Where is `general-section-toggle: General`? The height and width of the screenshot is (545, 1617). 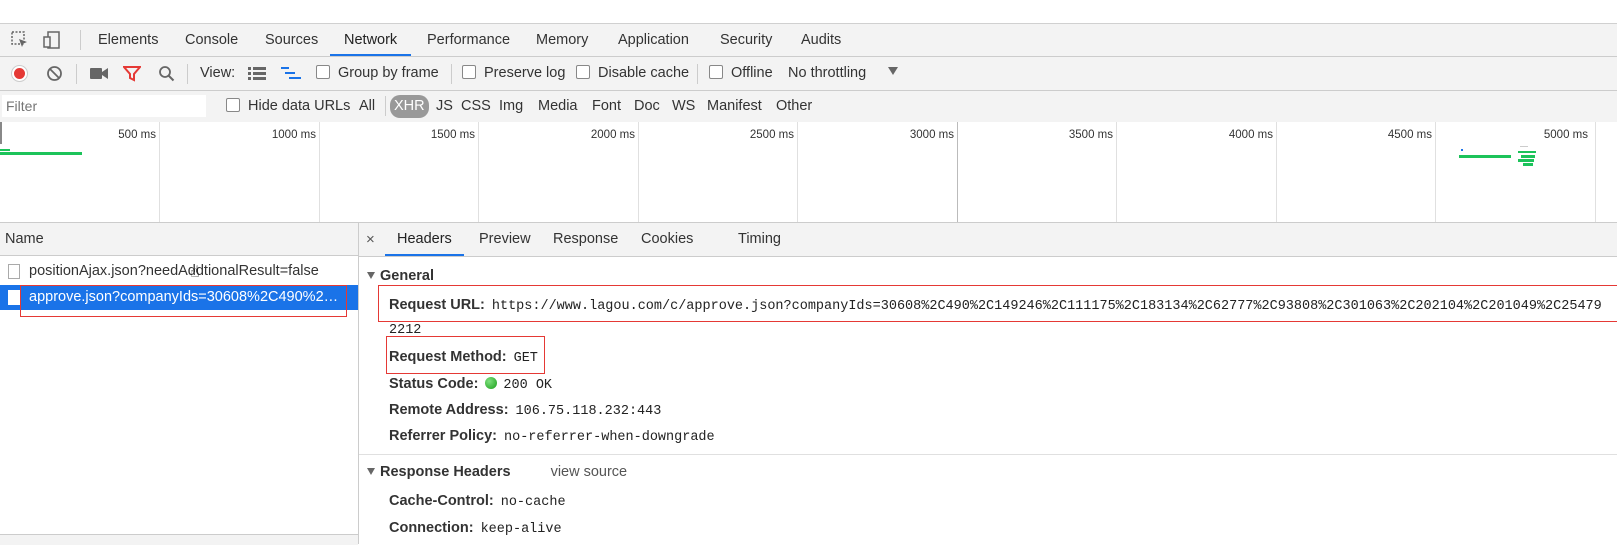
general-section-toggle: General is located at coordinates (400, 276).